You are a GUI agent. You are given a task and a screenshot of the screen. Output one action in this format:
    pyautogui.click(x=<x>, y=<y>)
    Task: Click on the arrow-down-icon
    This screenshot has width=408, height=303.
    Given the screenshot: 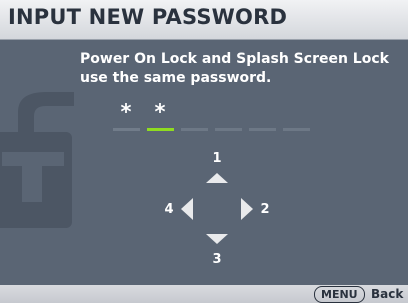 What is the action you would take?
    pyautogui.click(x=217, y=239)
    